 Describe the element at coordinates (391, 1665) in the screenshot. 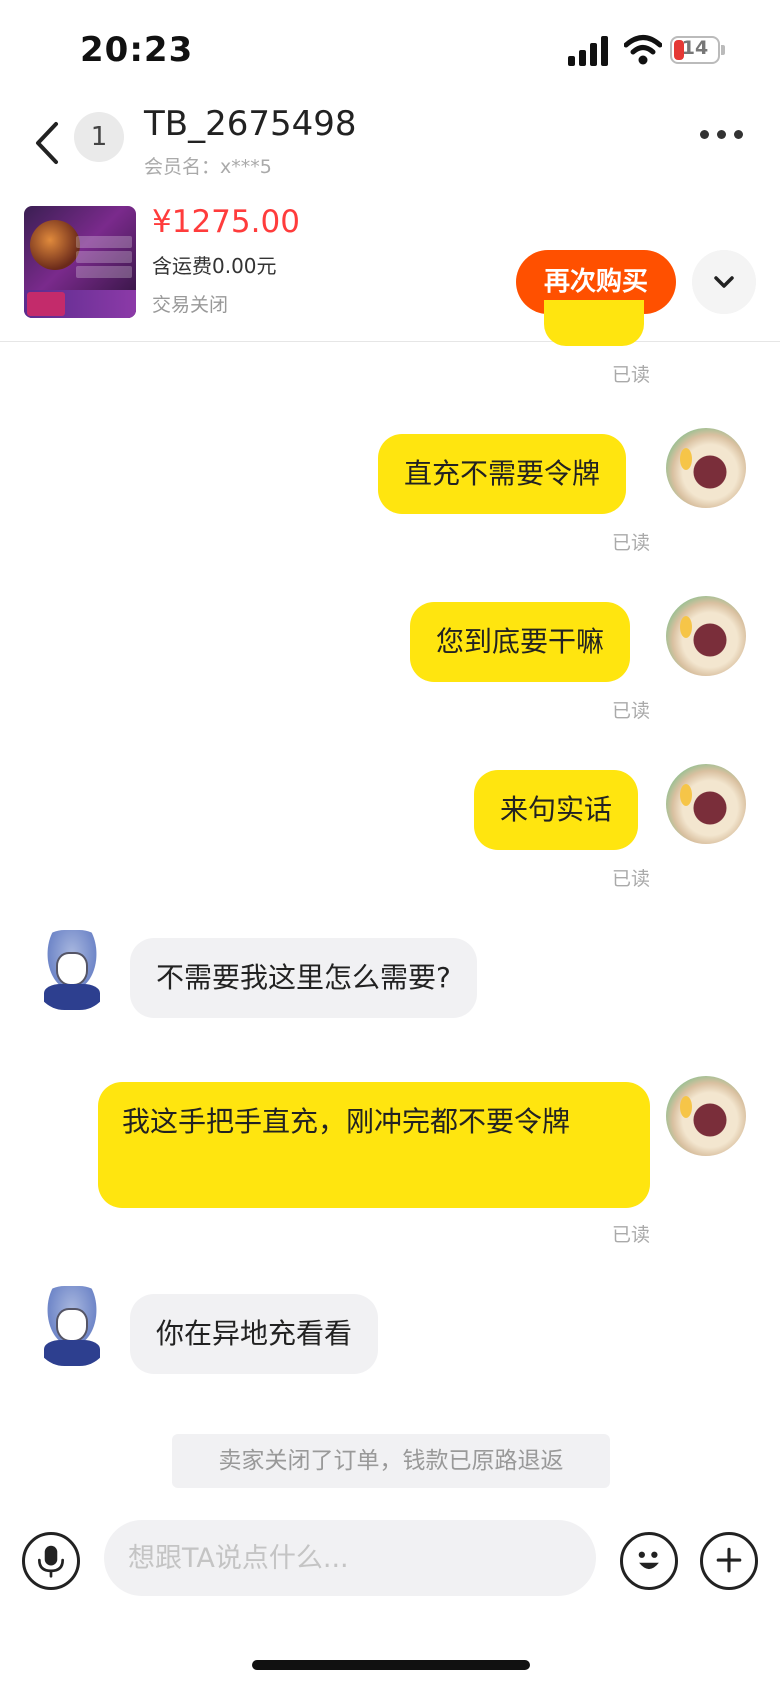

I see `home-indicator` at that location.